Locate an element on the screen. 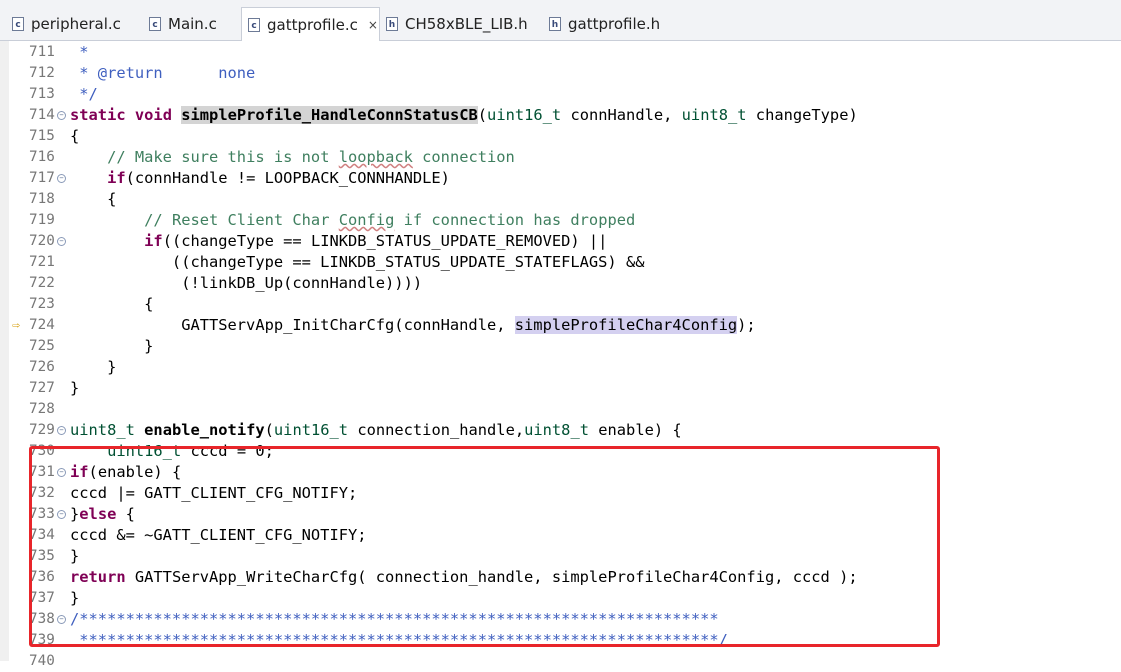  line-number: 726 is located at coordinates (42, 367).